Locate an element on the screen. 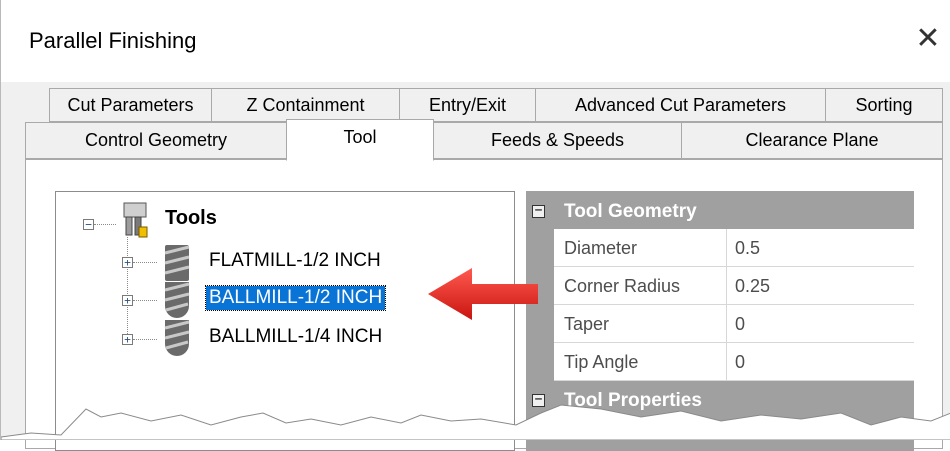 The width and height of the screenshot is (950, 451). tab-control-geometry: Control Geometry is located at coordinates (156, 140).